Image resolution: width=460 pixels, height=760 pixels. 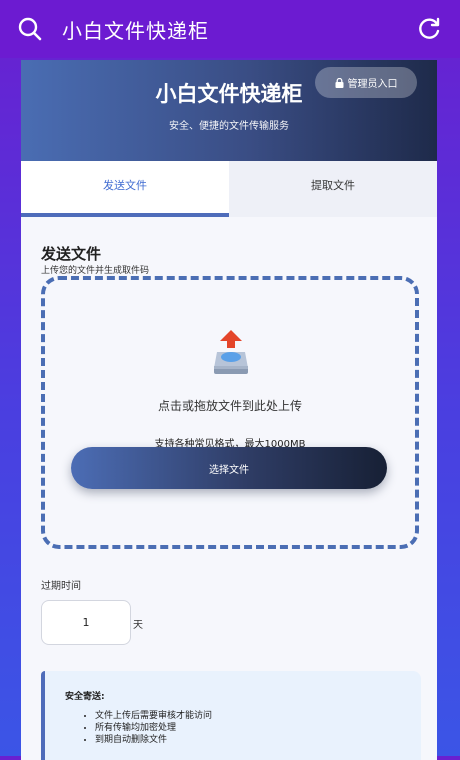 I want to click on expire-label: 过期时间, so click(x=61, y=586).